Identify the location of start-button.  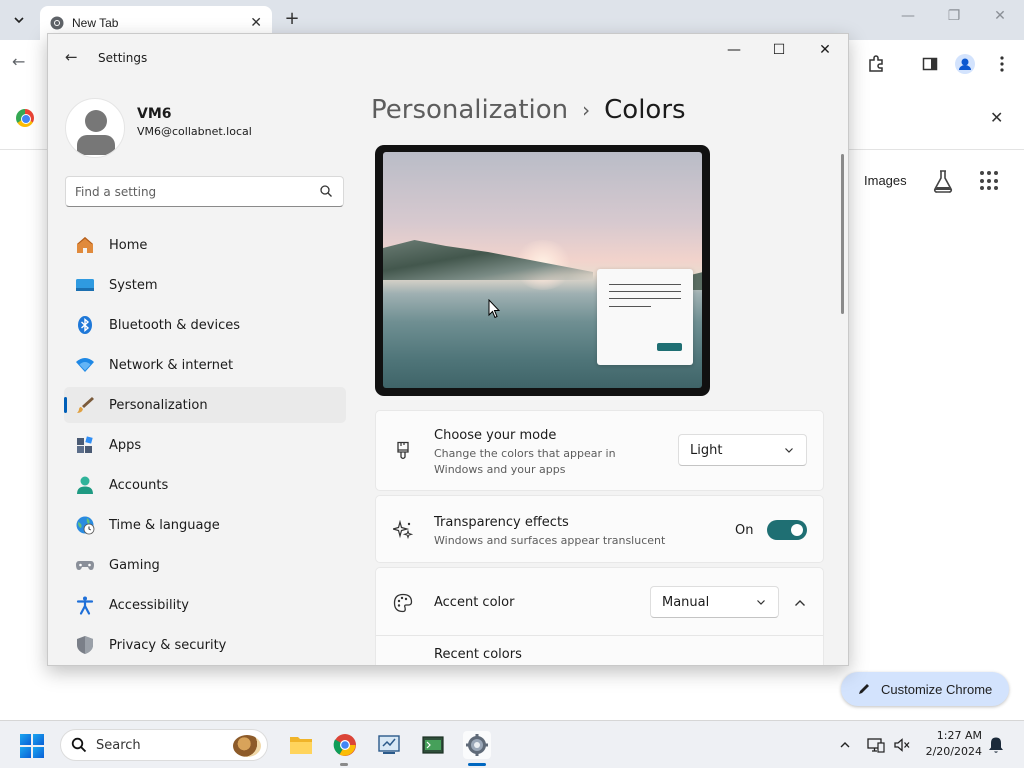
(32, 746).